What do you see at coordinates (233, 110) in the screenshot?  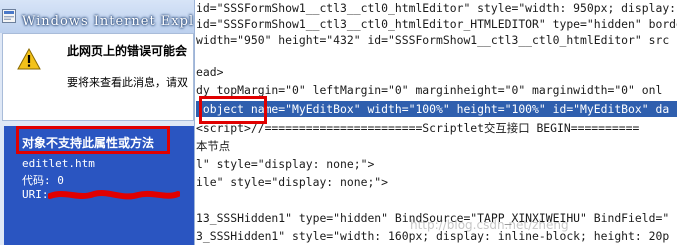 I see `object-tag-highlight-box` at bounding box center [233, 110].